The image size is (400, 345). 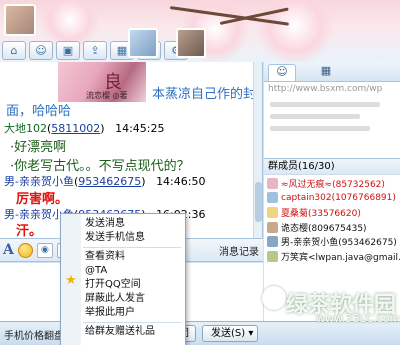 I want to click on emoji-icon, so click(x=25, y=250).